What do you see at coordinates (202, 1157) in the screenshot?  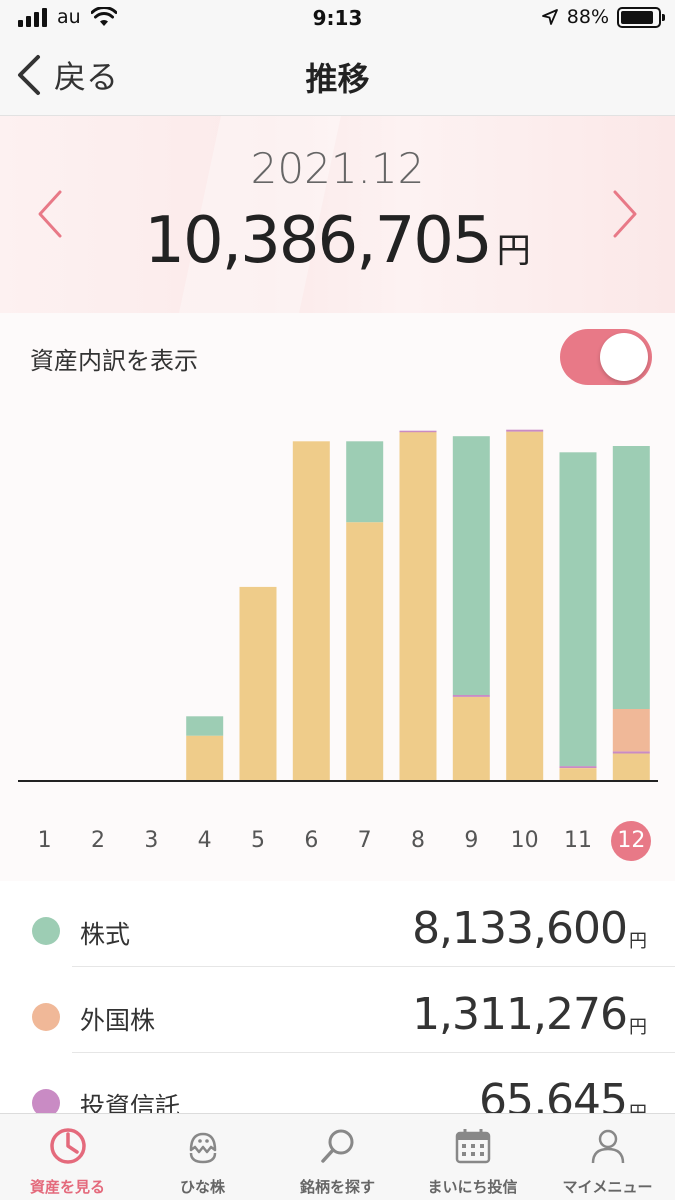 I see `tab-chick: ひな株` at bounding box center [202, 1157].